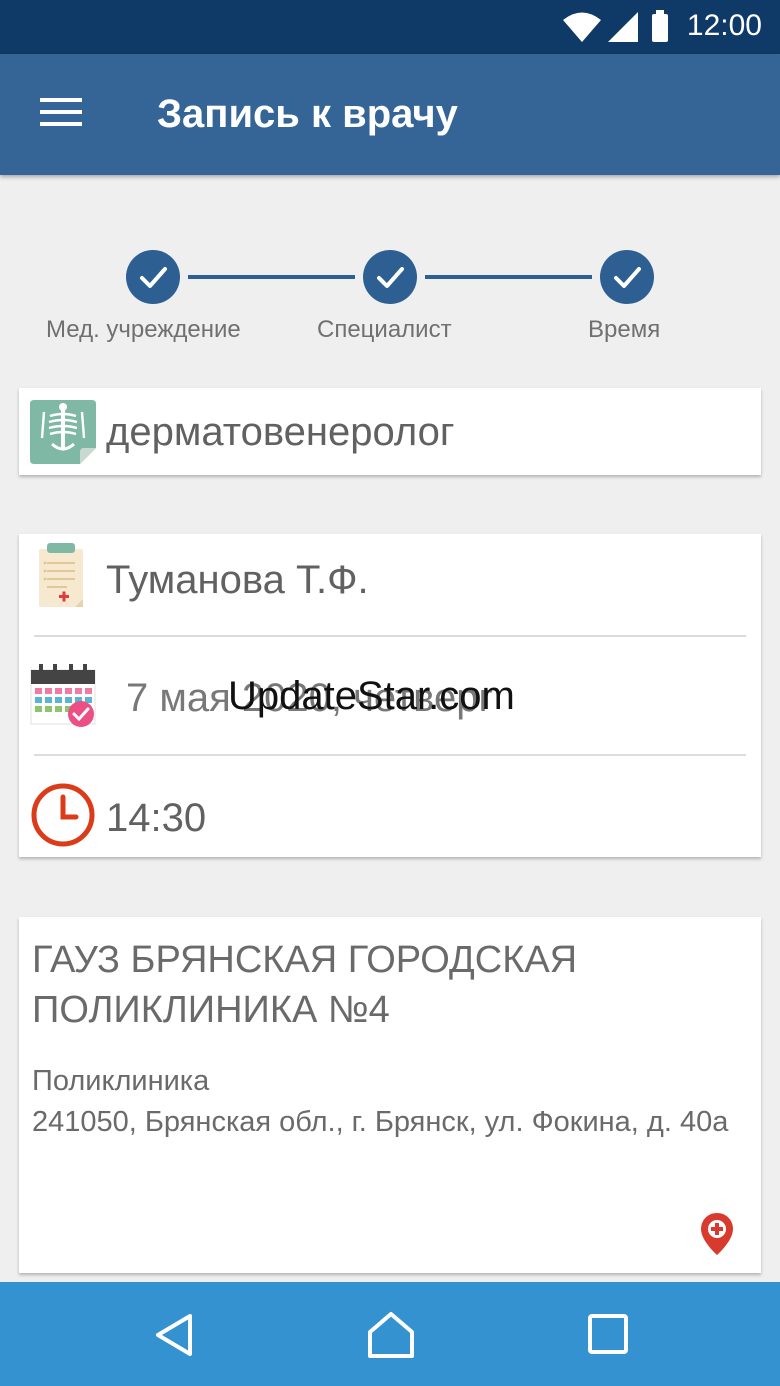  I want to click on doctor-name: Туманова Т.Ф., so click(237, 580).